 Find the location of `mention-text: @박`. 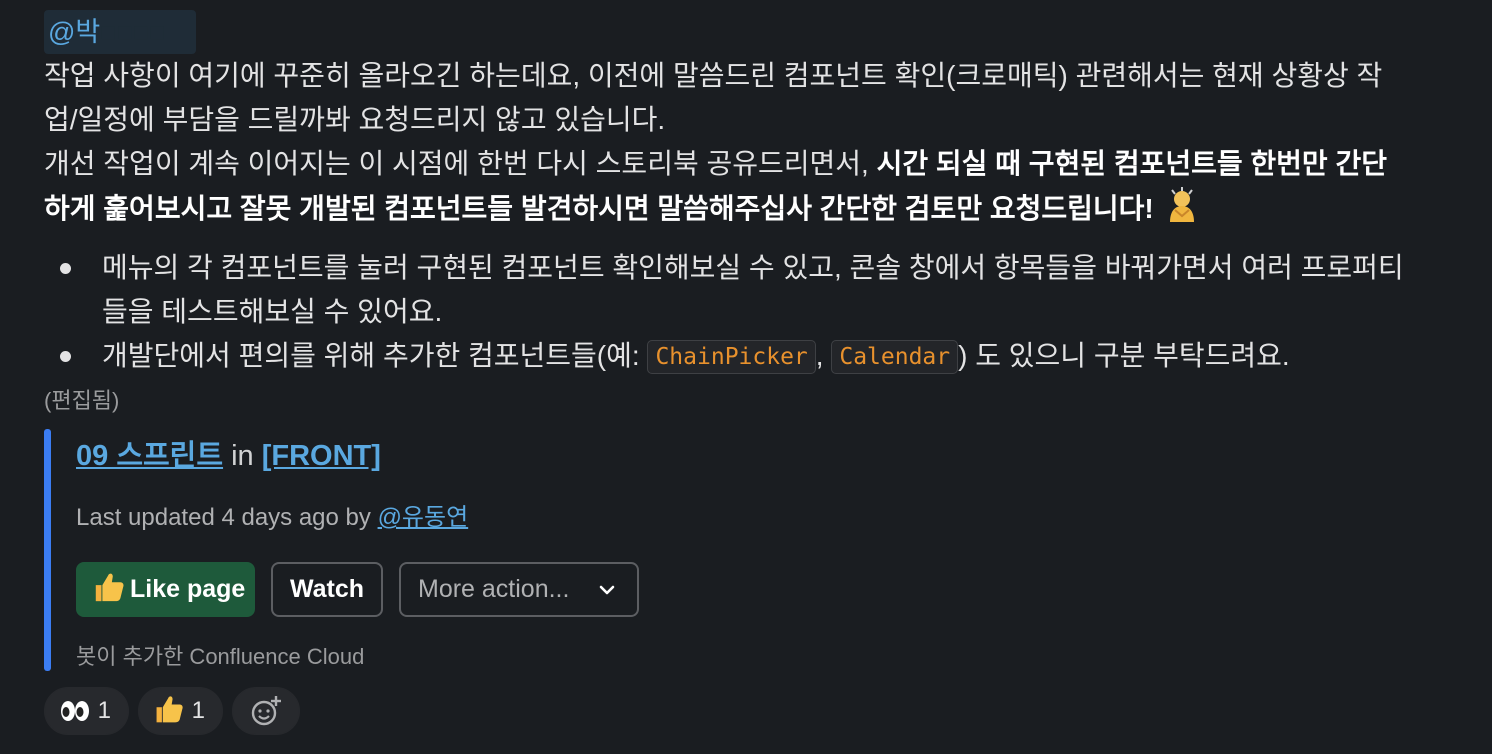

mention-text: @박 is located at coordinates (74, 32).